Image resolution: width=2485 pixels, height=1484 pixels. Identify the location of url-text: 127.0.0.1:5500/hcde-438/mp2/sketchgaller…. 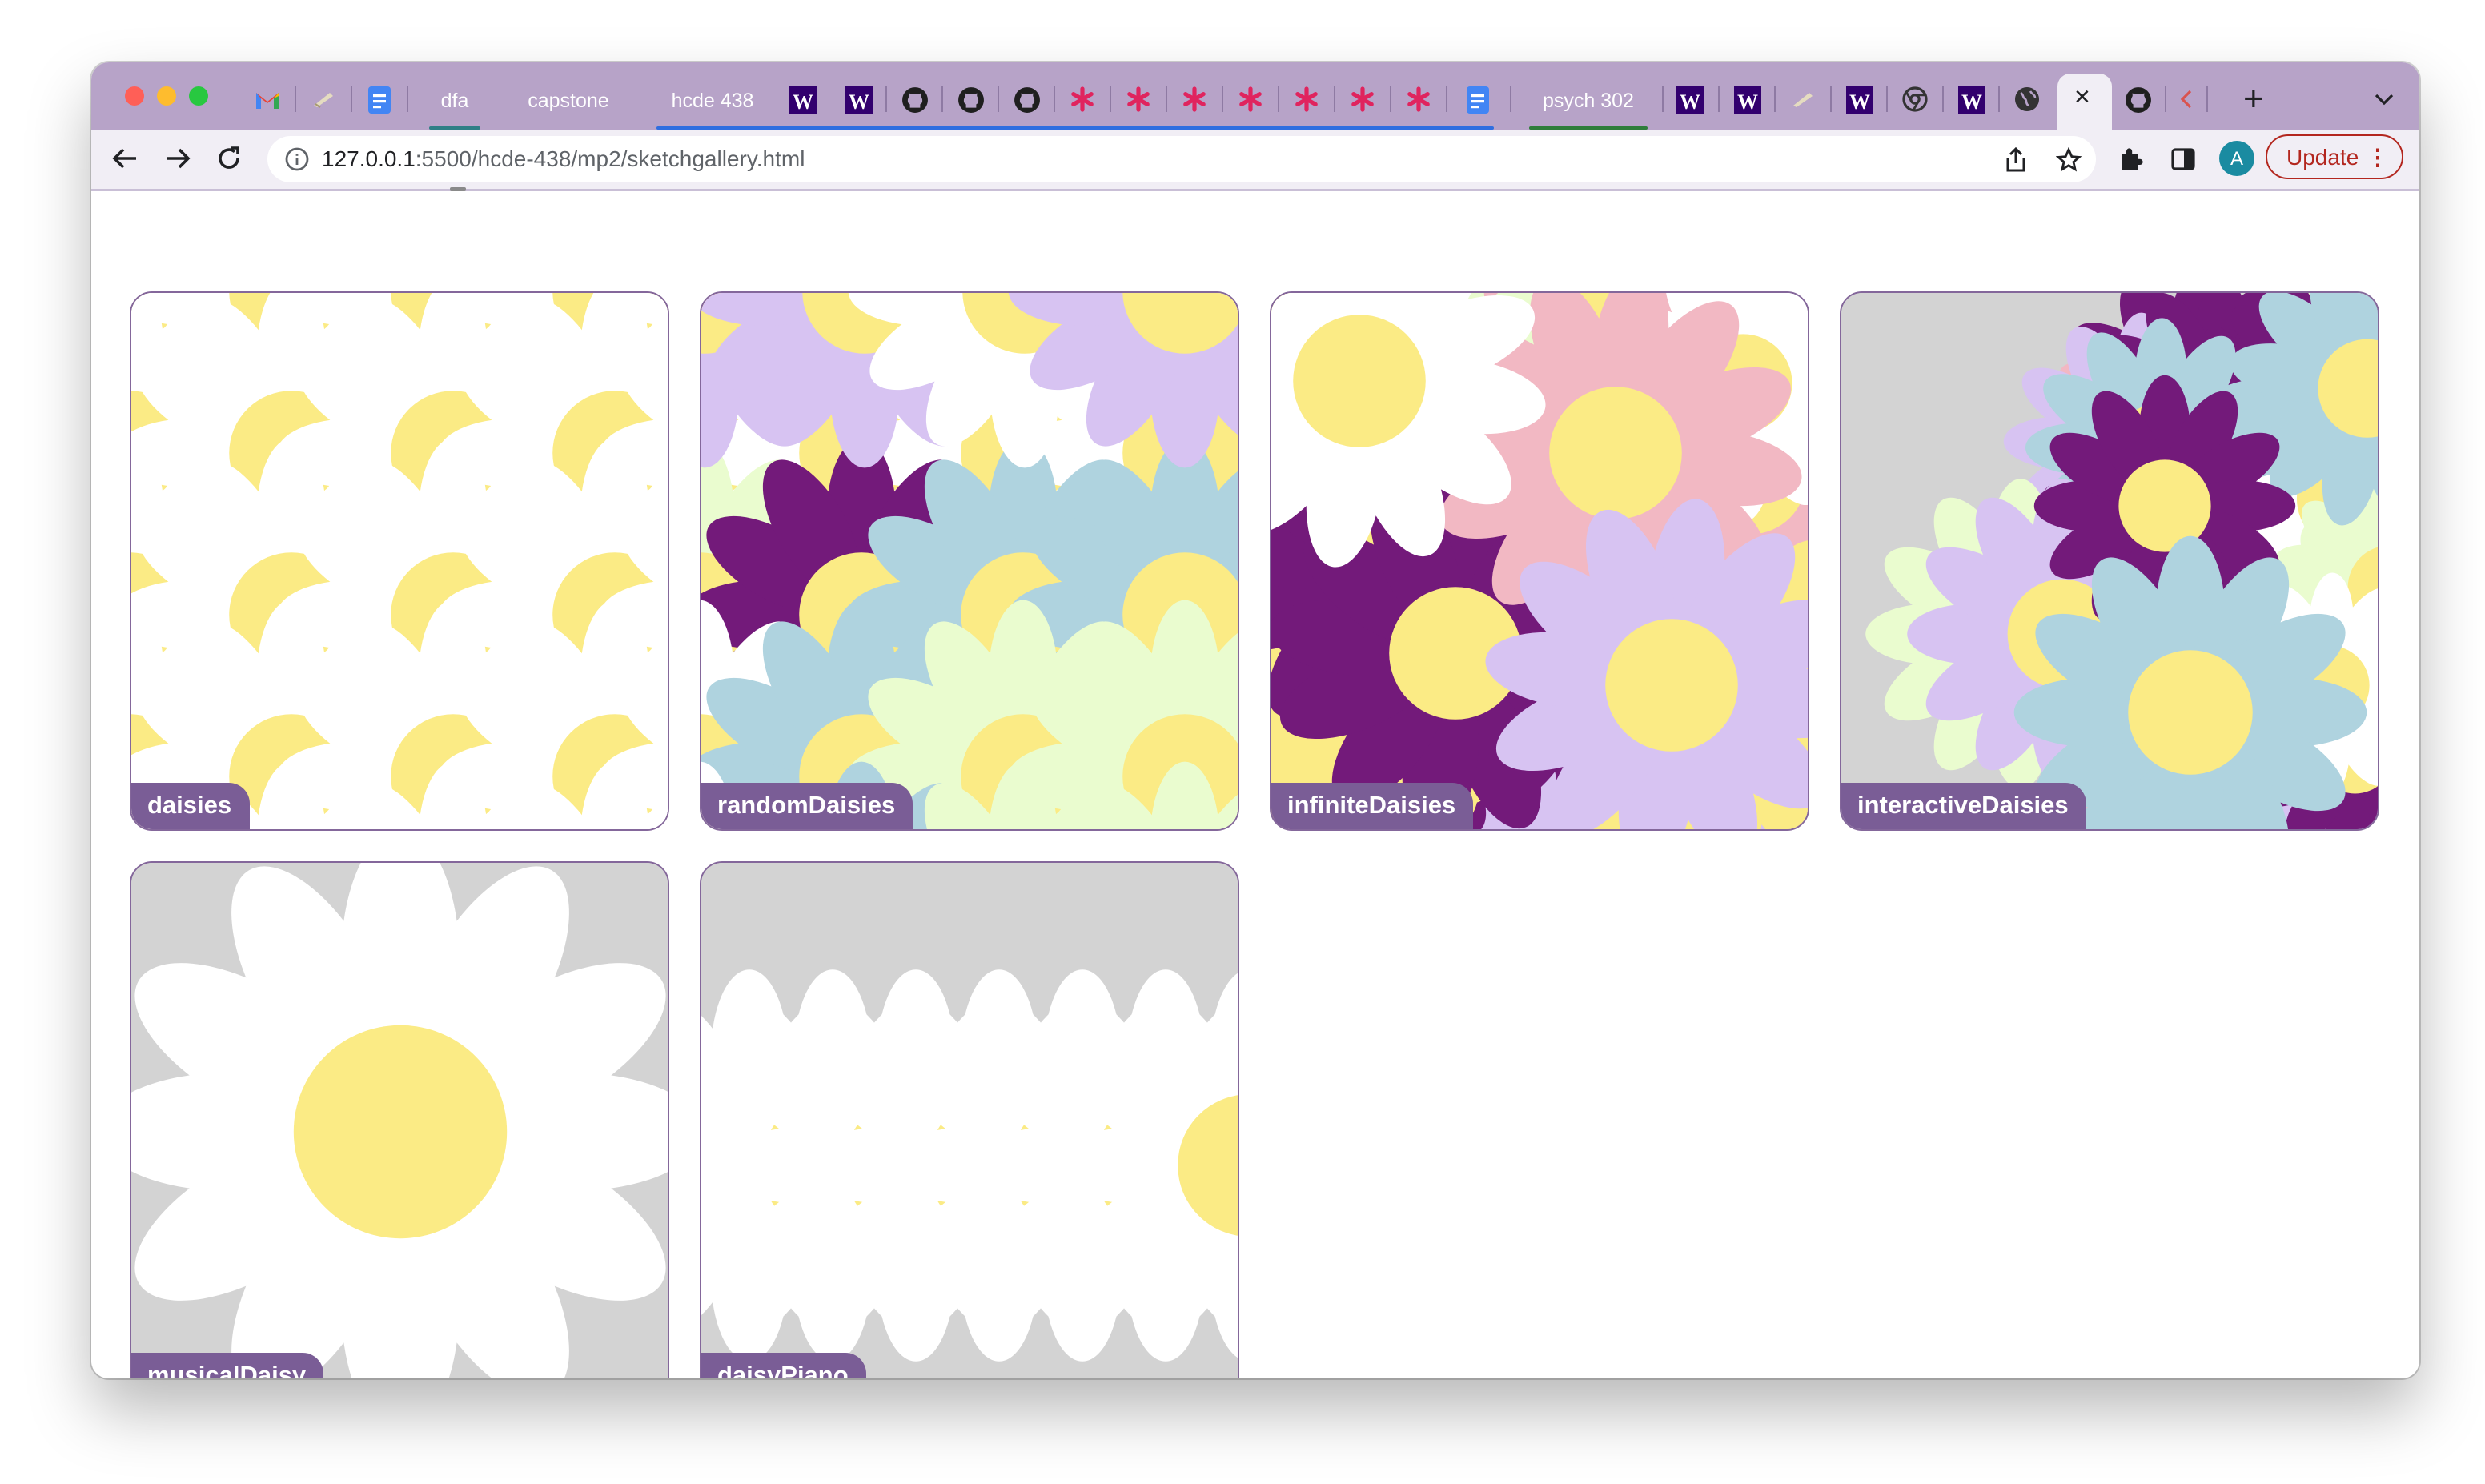
(563, 158).